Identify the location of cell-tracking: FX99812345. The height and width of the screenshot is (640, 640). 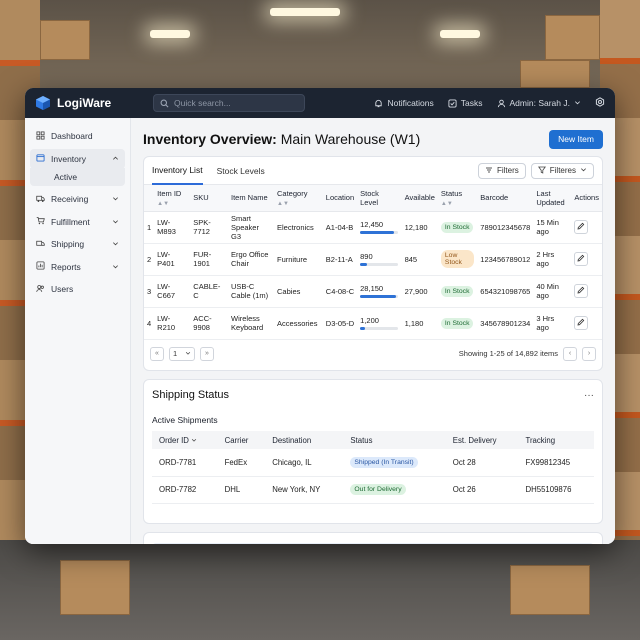
(556, 463).